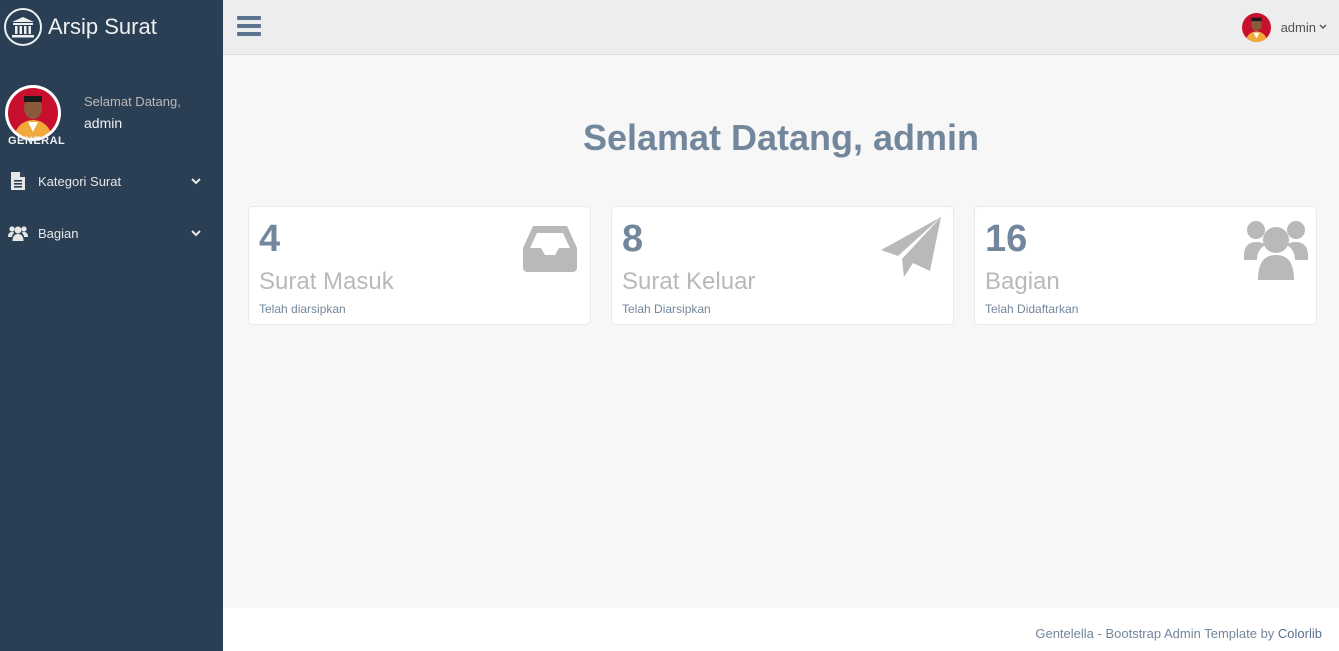 Image resolution: width=1339 pixels, height=651 pixels. I want to click on user-dropdown: admin, so click(1284, 27).